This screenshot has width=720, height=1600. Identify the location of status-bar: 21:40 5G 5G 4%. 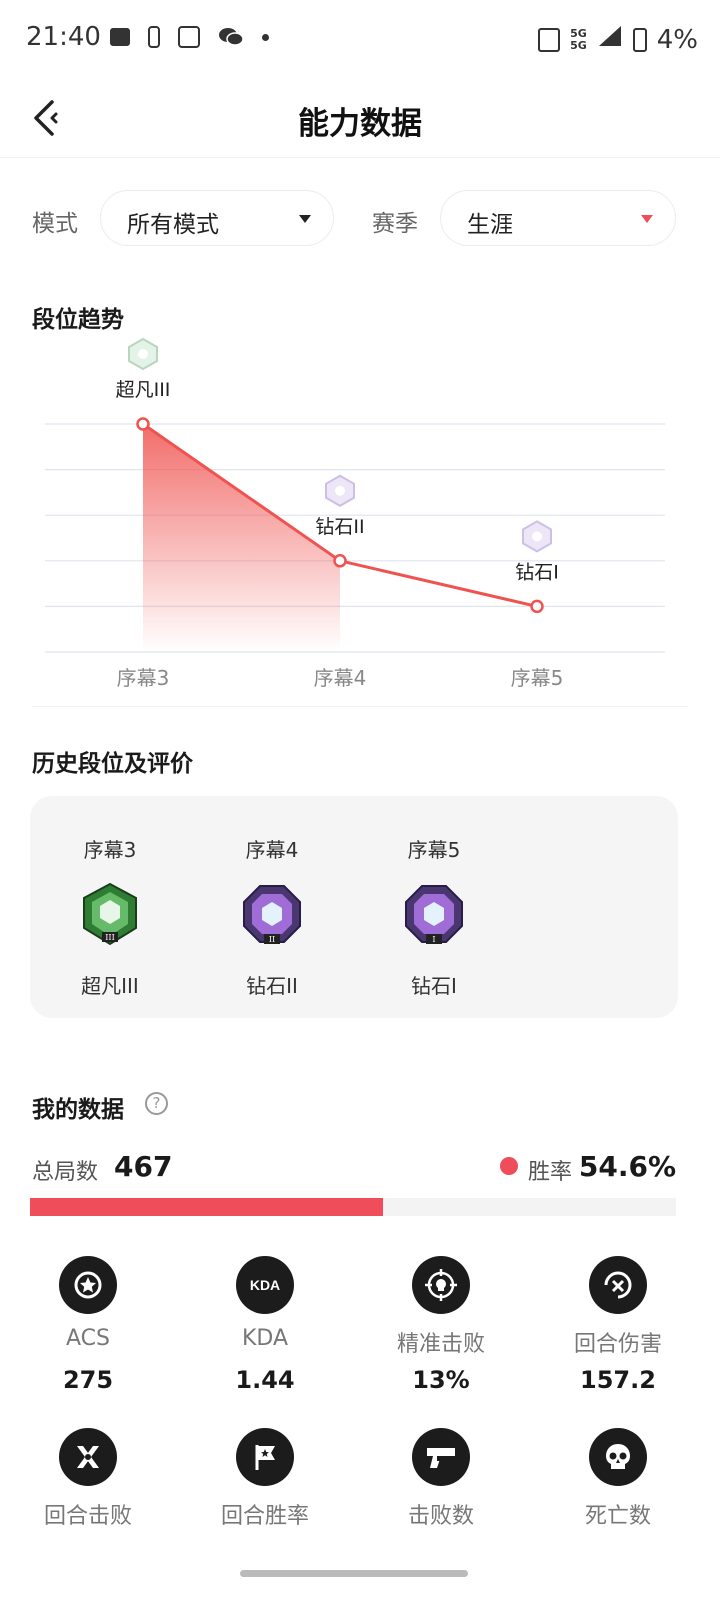
(360, 40).